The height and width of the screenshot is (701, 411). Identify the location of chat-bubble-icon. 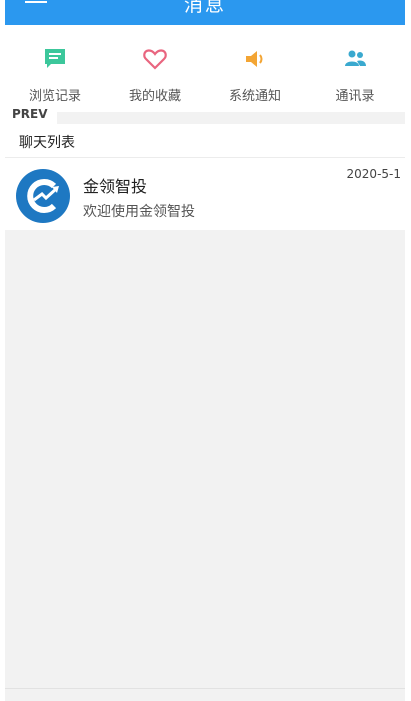
(55, 58).